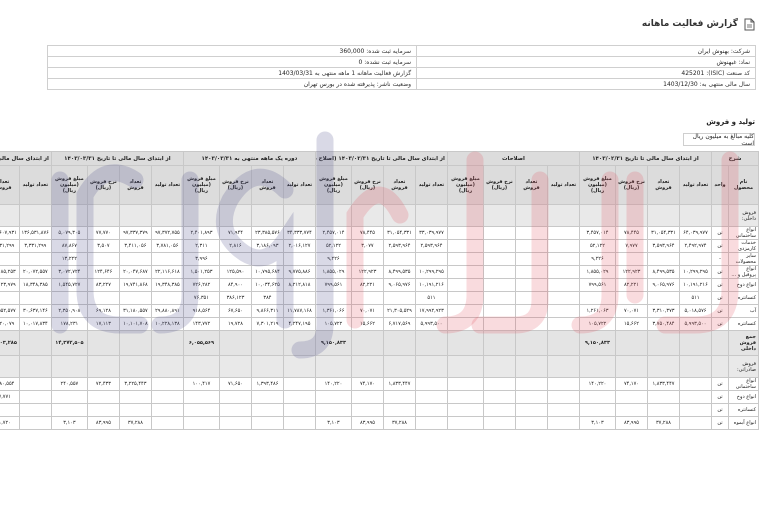 The height and width of the screenshot is (526, 767). What do you see at coordinates (135, 246) in the screenshot?
I see `table-cell: ۳,۴۱۱,۰۵۶` at bounding box center [135, 246].